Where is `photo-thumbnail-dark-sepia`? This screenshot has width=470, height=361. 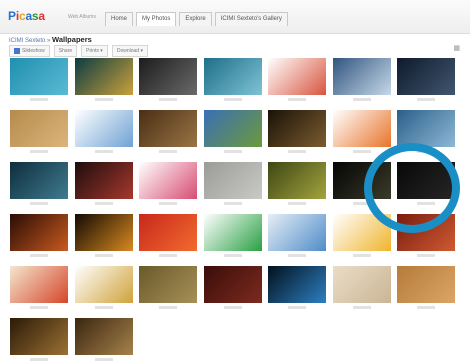 photo-thumbnail-dark-sepia is located at coordinates (39, 336).